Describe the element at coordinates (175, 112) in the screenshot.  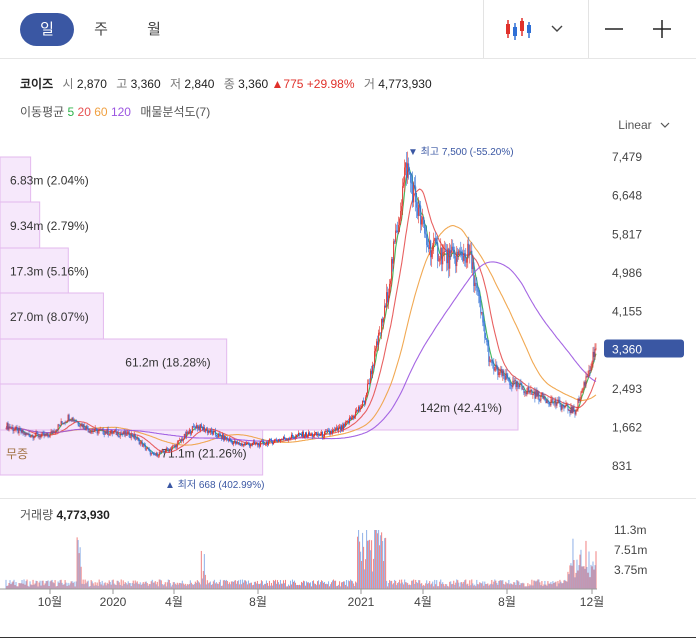
I see `volume-profile-label: 매물분석도(7)` at that location.